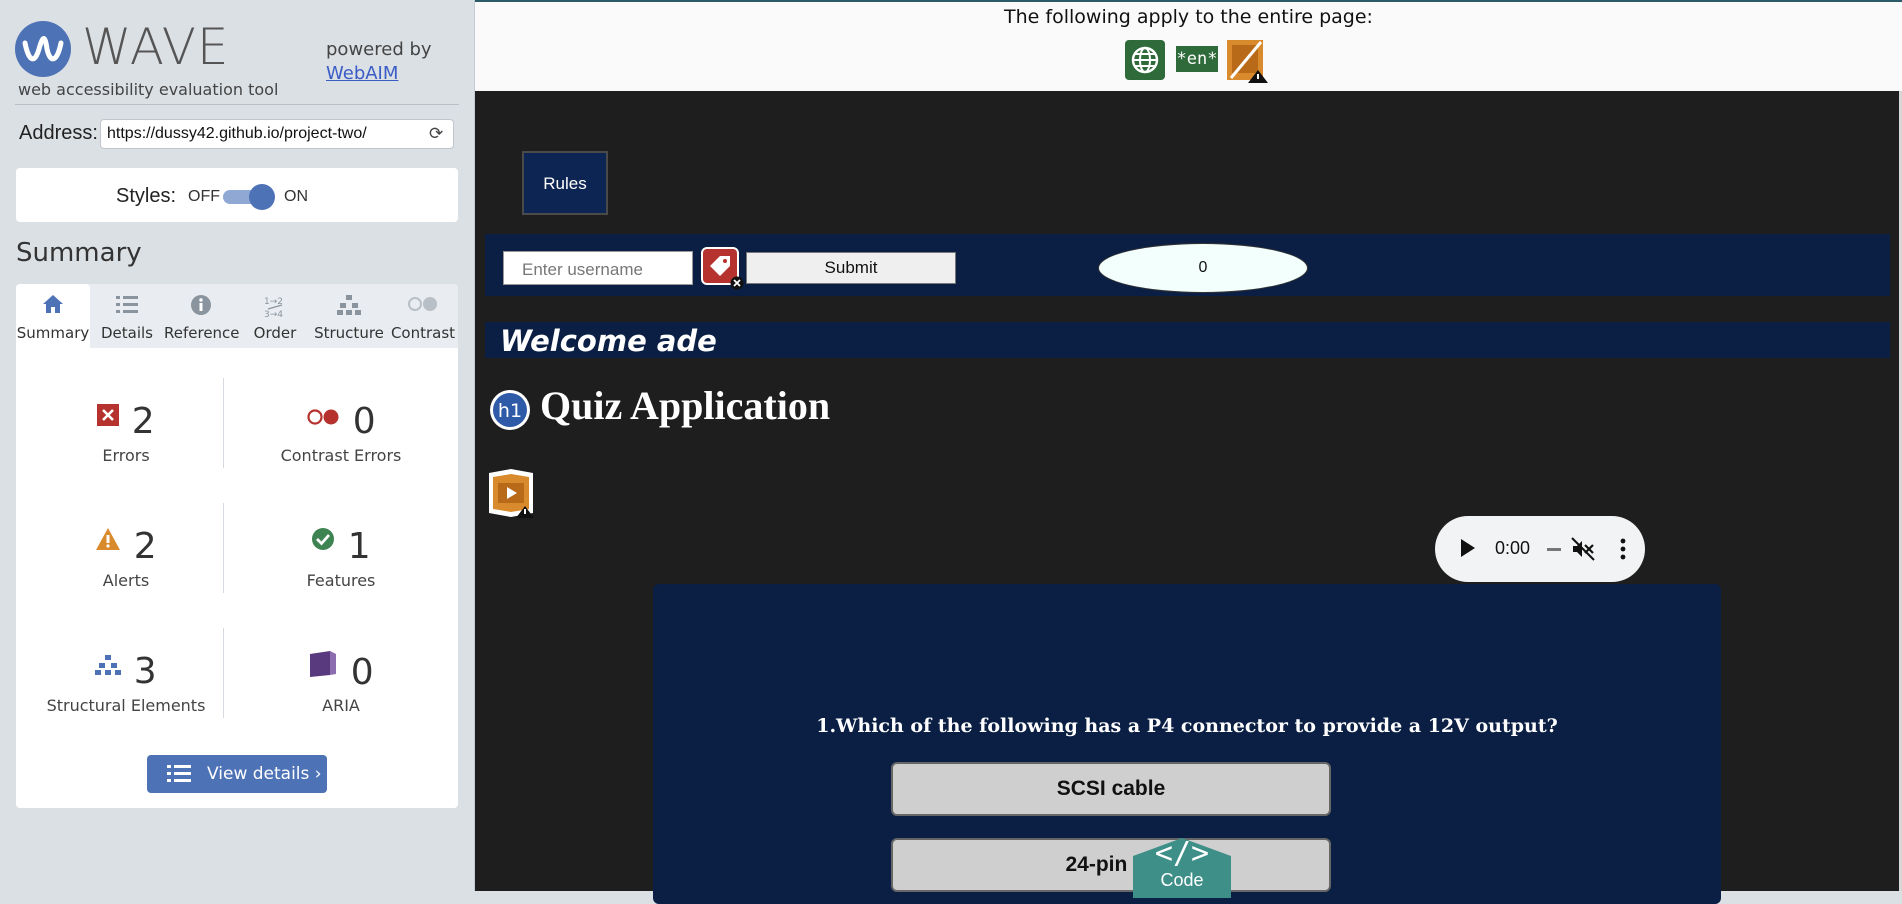 The height and width of the screenshot is (904, 1902). I want to click on more-options-icon, so click(1623, 549).